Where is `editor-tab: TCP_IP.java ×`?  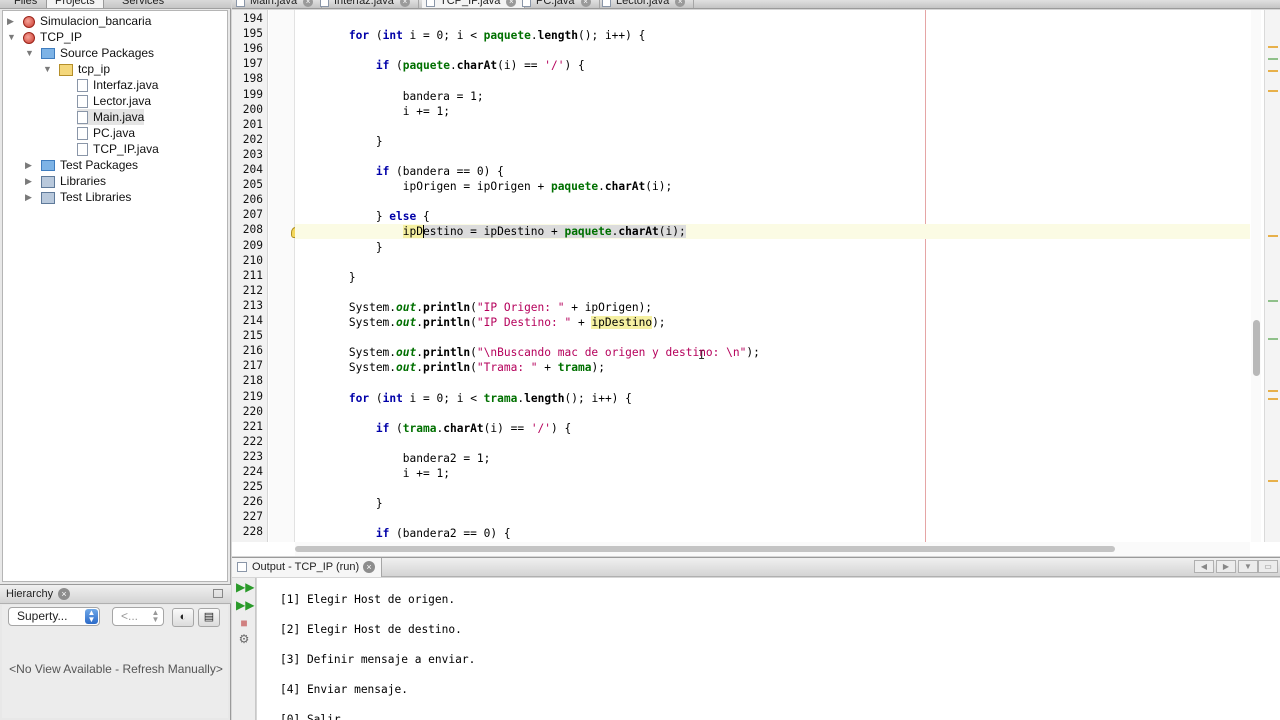
editor-tab: TCP_IP.java × is located at coordinates (474, 4).